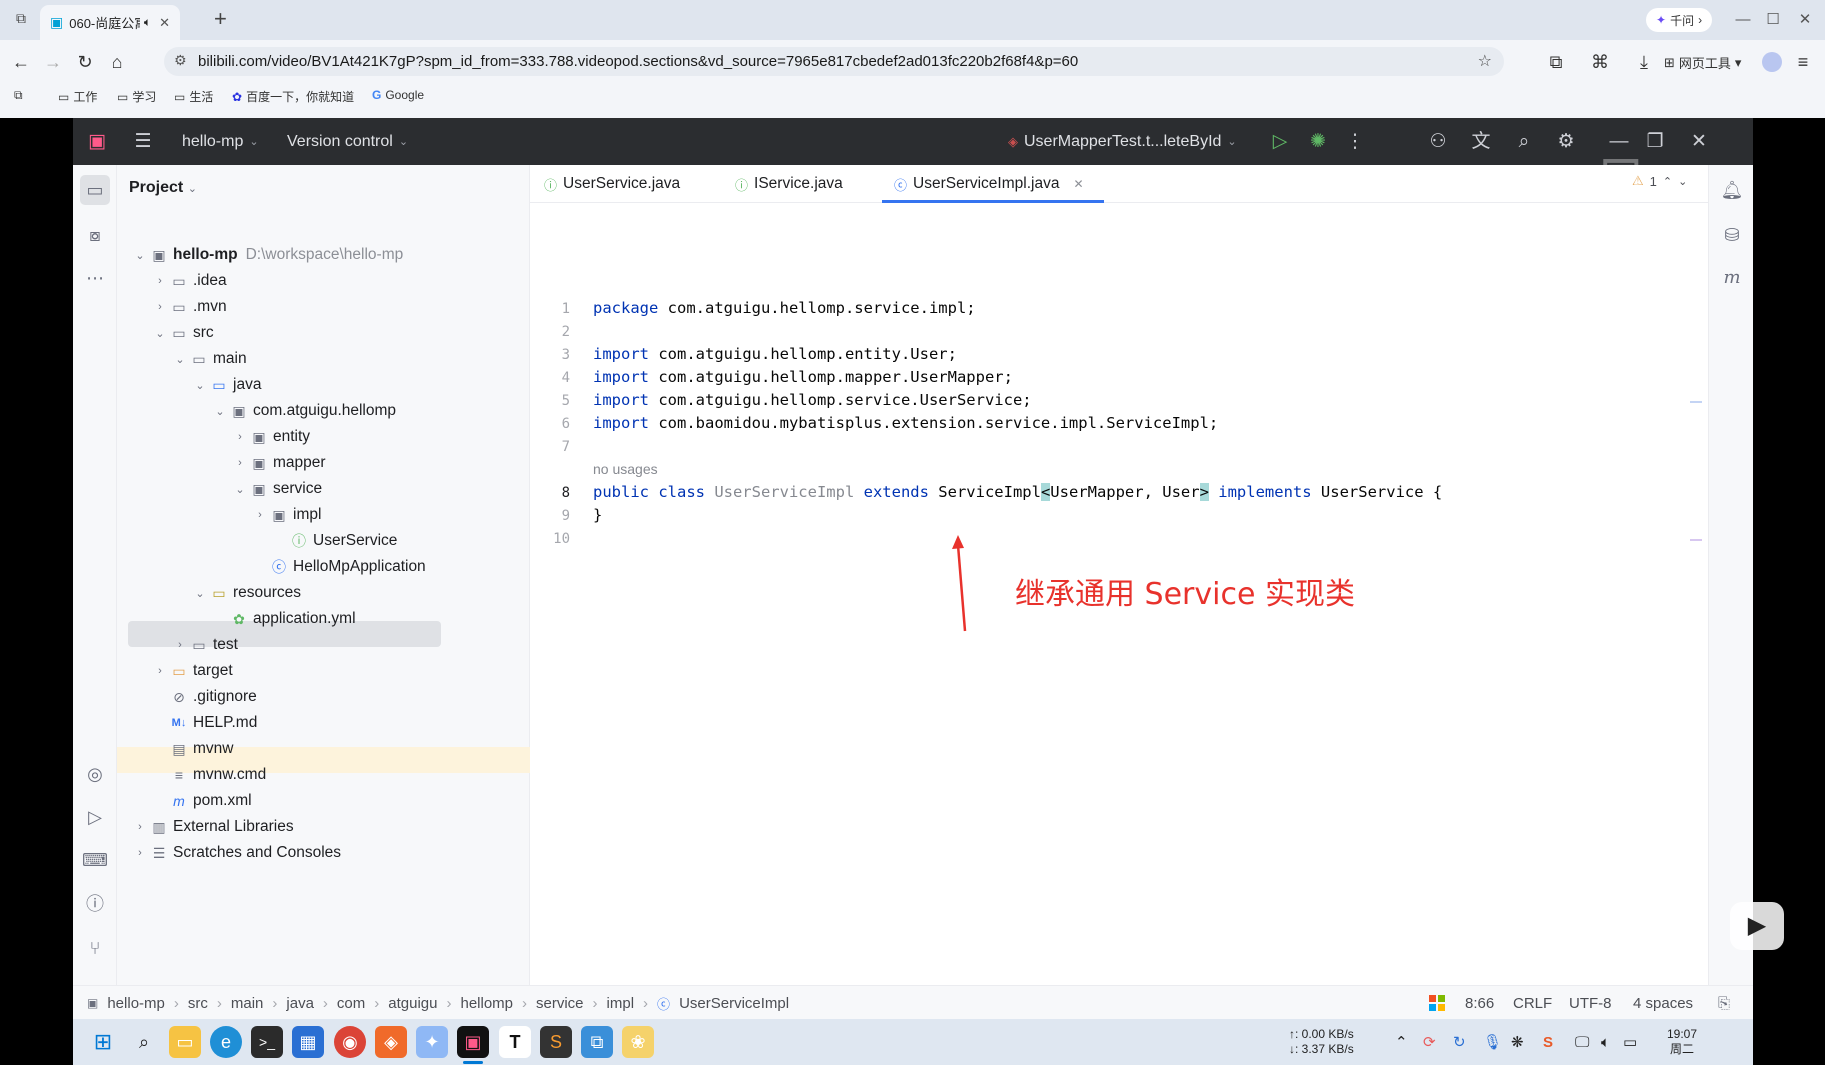  I want to click on structure-icon: ⧇, so click(95, 235).